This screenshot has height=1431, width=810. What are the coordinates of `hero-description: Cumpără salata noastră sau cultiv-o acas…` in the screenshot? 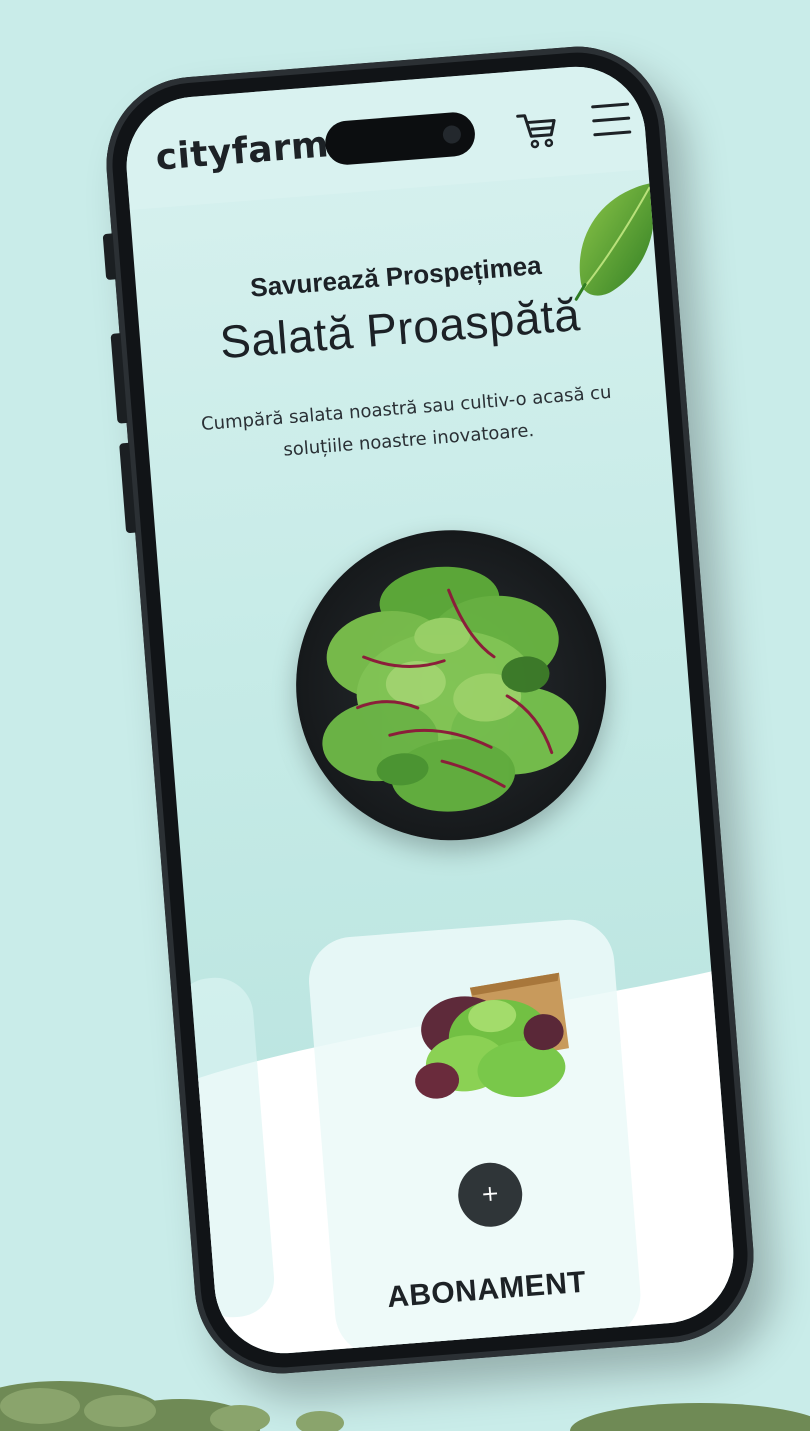 It's located at (406, 421).